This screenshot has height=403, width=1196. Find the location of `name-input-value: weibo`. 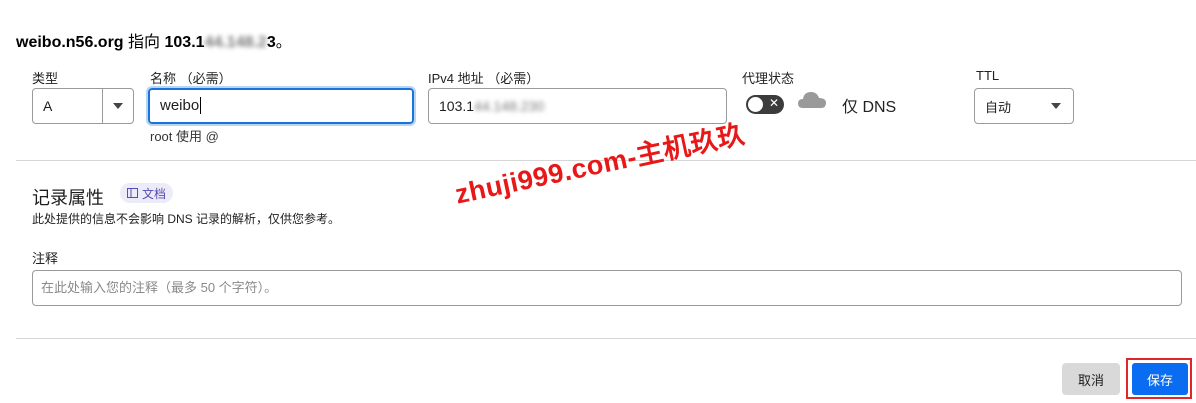

name-input-value: weibo is located at coordinates (180, 105).